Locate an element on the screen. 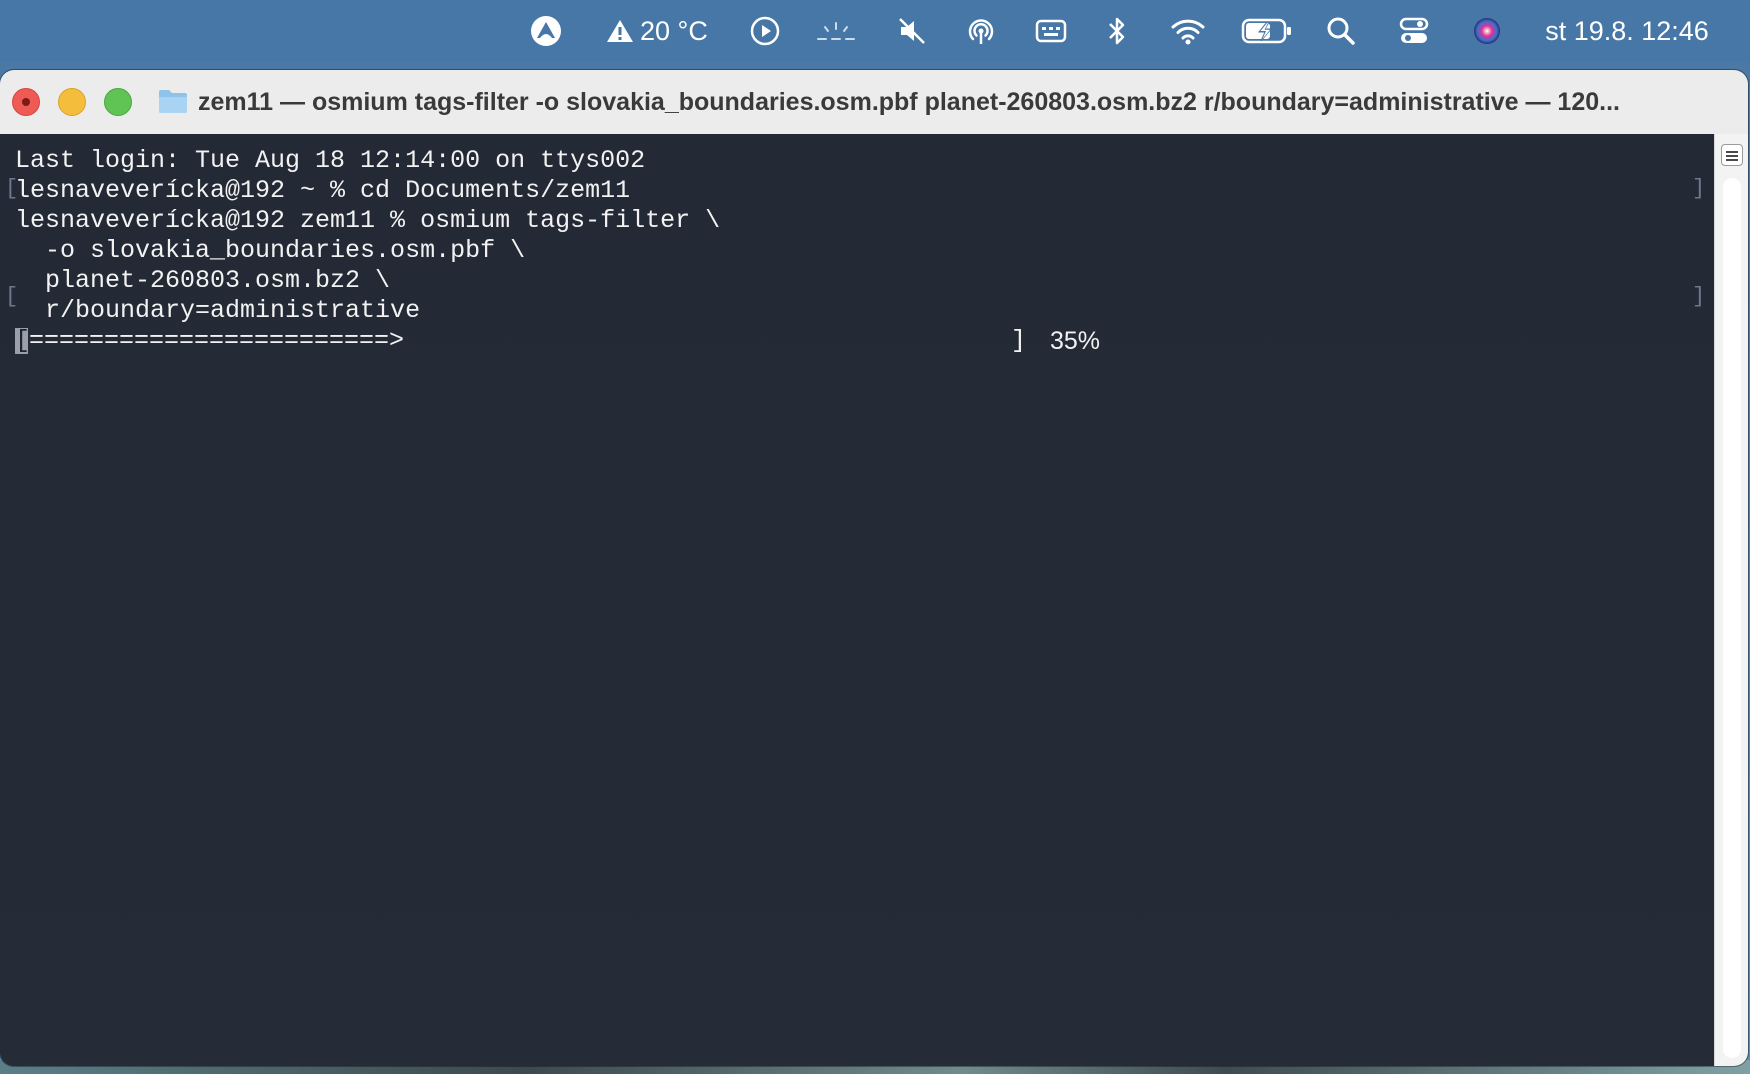 Image resolution: width=1750 pixels, height=1074 pixels. close-indicator-icon is located at coordinates (26, 102).